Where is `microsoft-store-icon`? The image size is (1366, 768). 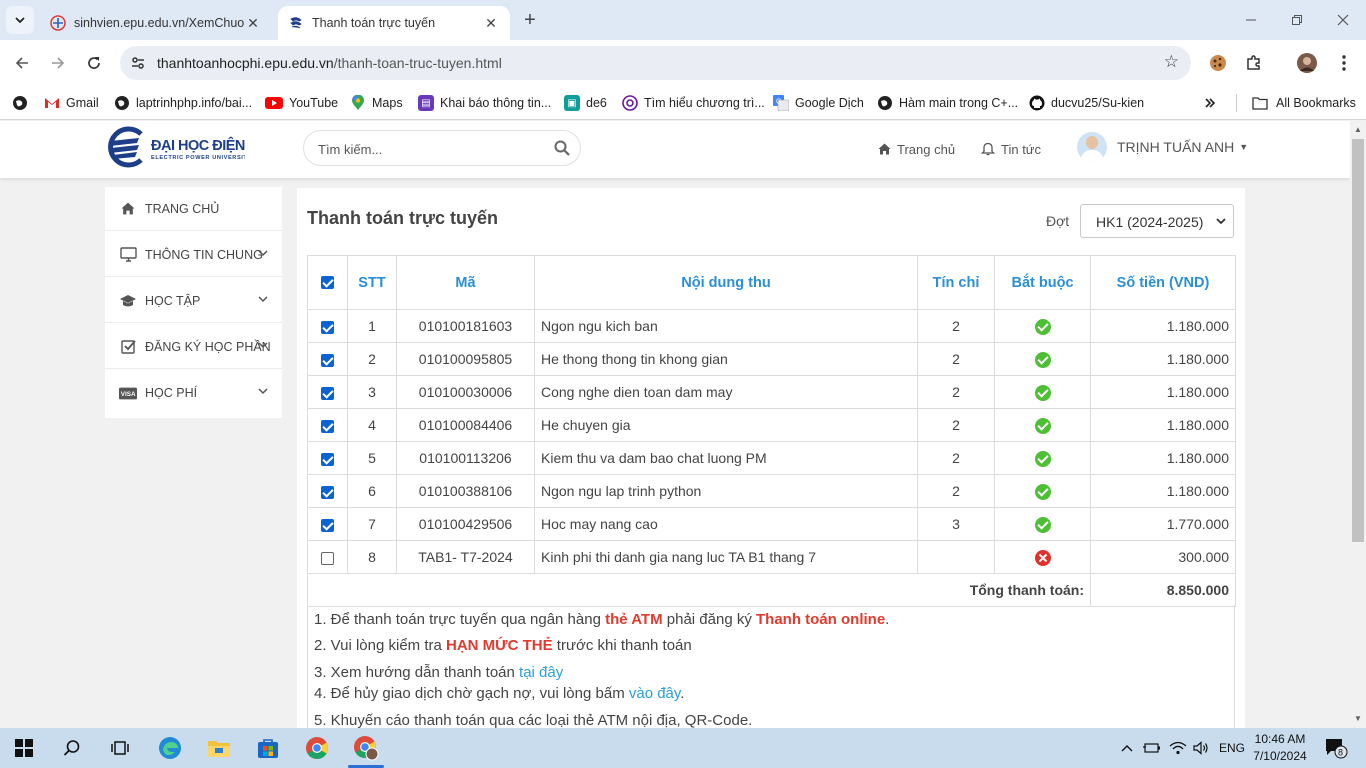
microsoft-store-icon is located at coordinates (268, 748).